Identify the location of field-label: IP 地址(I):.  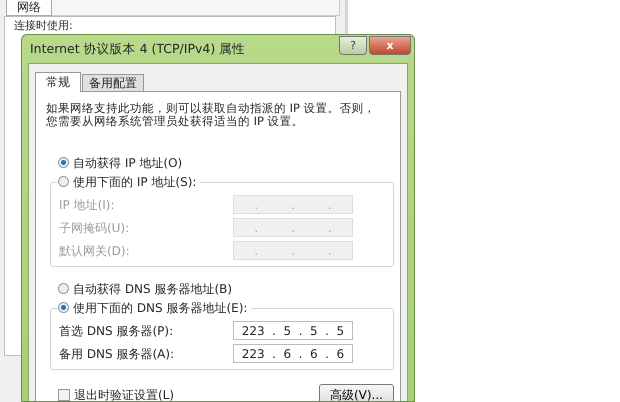
(87, 205).